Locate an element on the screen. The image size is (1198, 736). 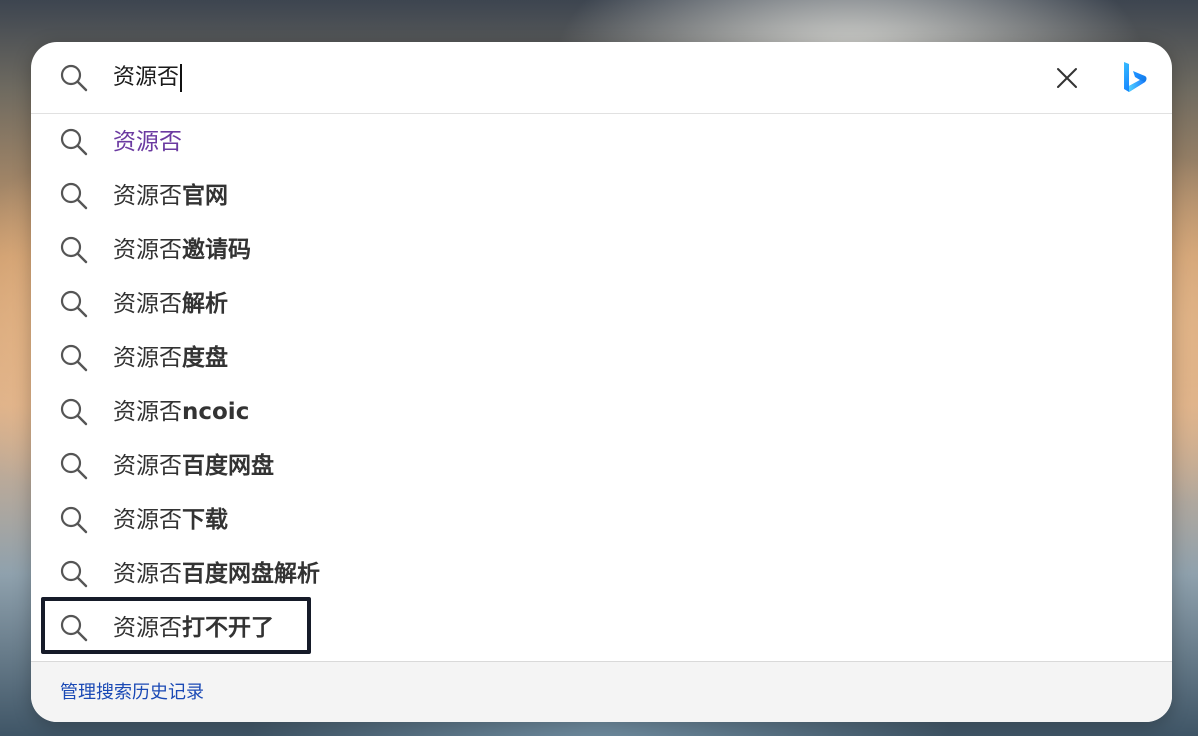
suggestion-item: 资源否ncoic is located at coordinates (601, 412).